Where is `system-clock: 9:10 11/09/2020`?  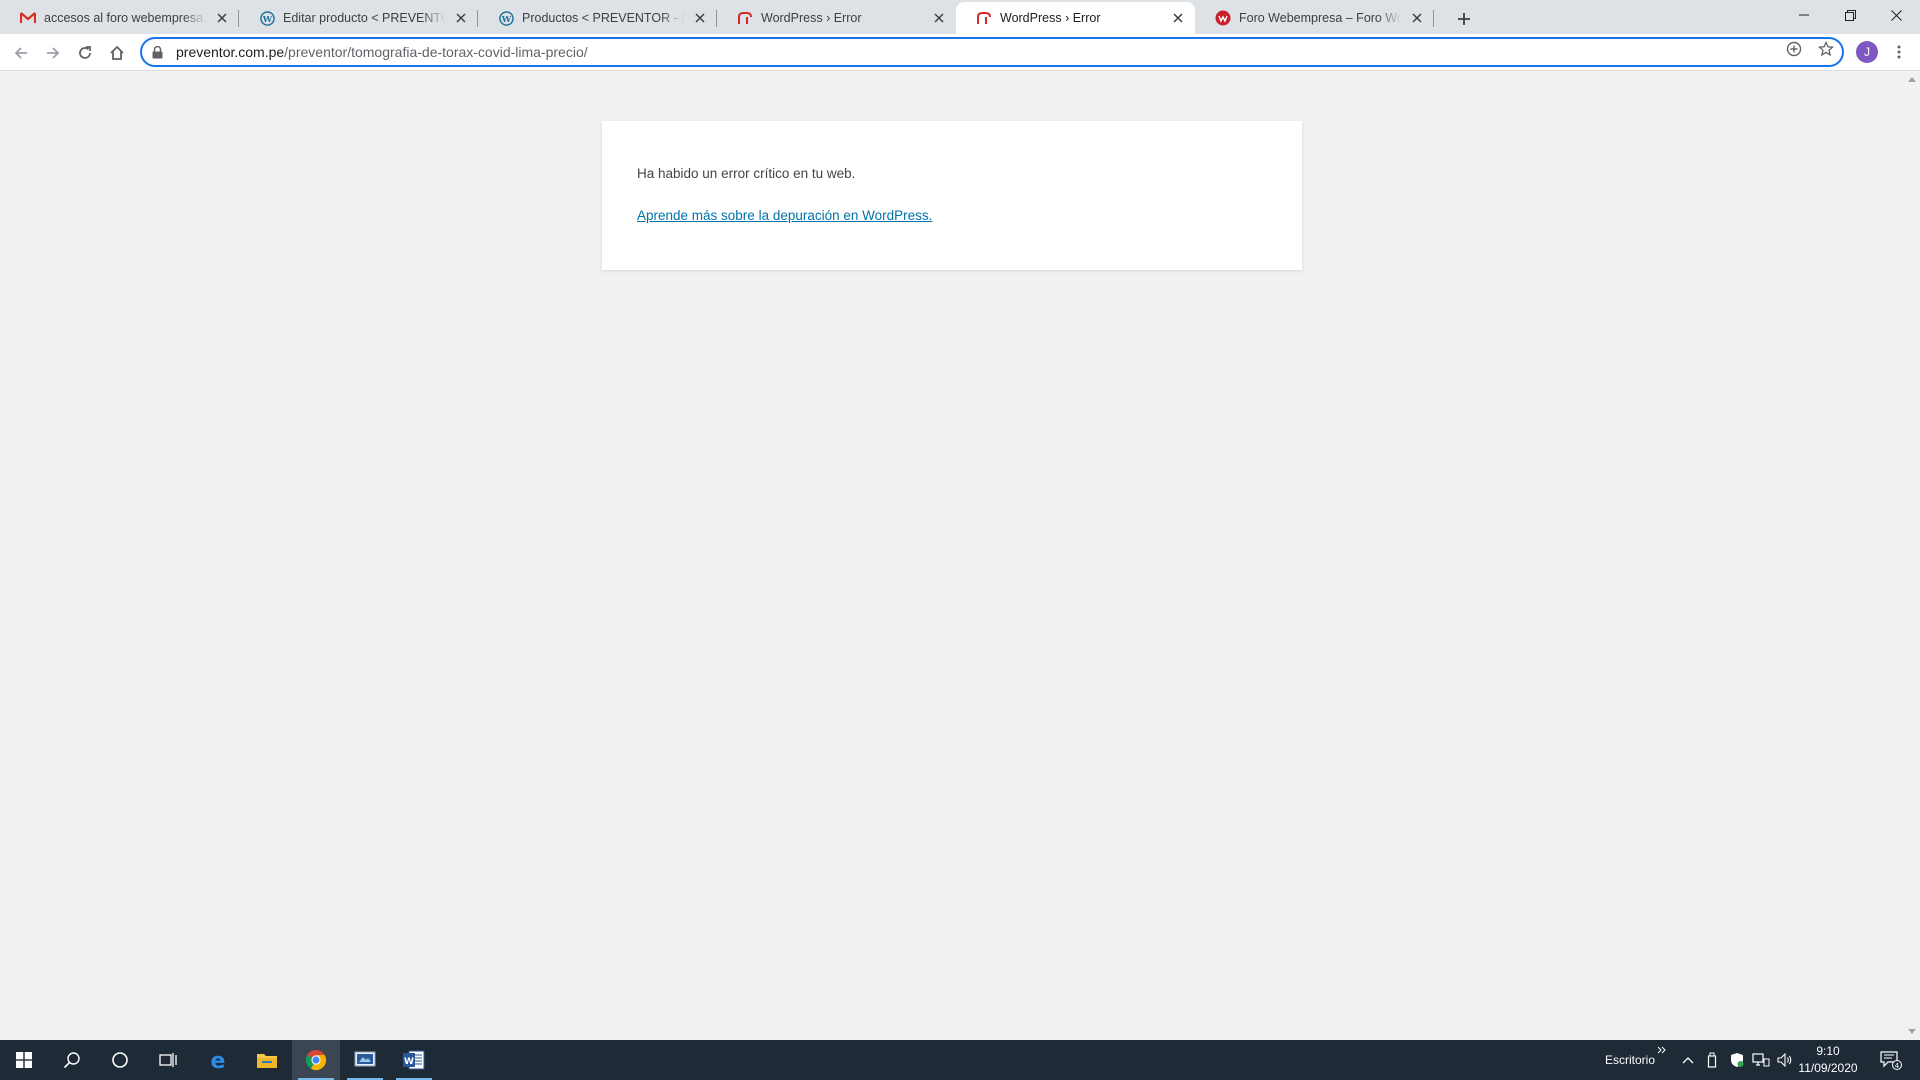
system-clock: 9:10 11/09/2020 is located at coordinates (1828, 1060).